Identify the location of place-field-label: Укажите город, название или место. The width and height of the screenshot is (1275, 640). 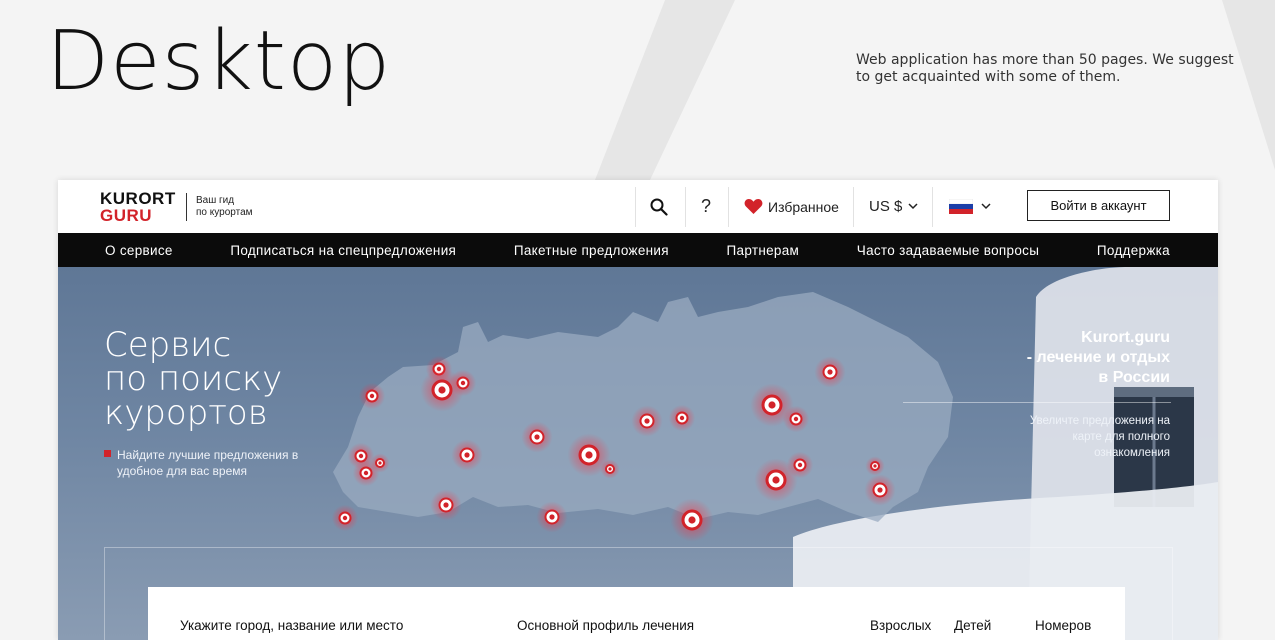
(292, 625).